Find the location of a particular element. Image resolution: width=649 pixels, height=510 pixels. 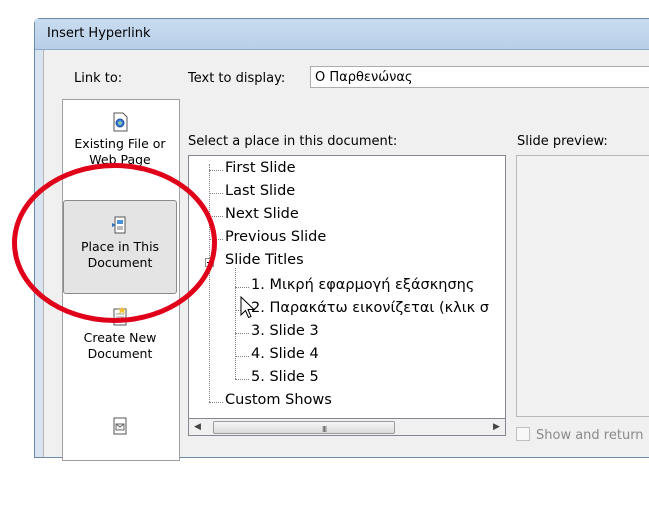

link-existing-file-label-1: Existing File or is located at coordinates (120, 143).